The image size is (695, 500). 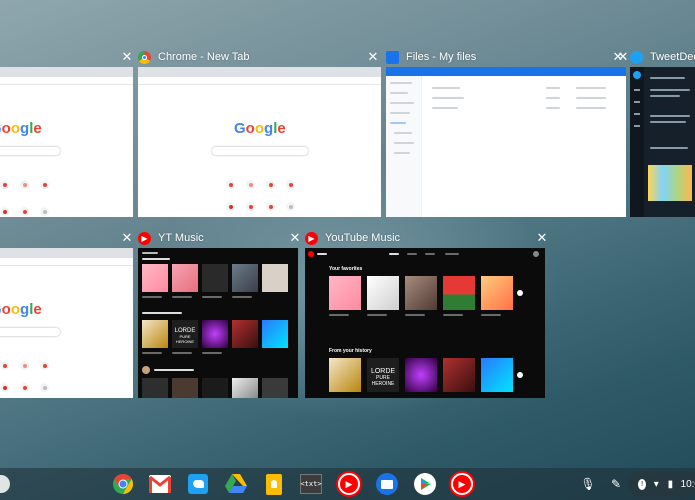 What do you see at coordinates (428, 238) in the screenshot?
I see `window-header: ▶ YouTube Music` at bounding box center [428, 238].